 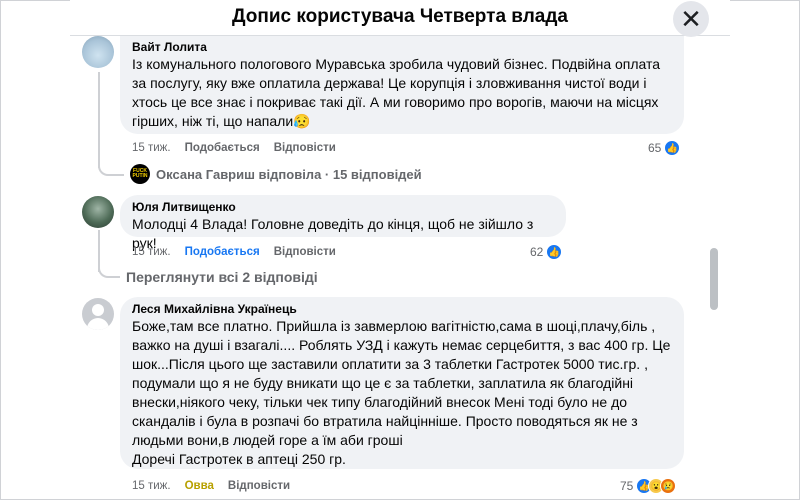 I want to click on sad-reaction-icon: 😢, so click(x=668, y=486).